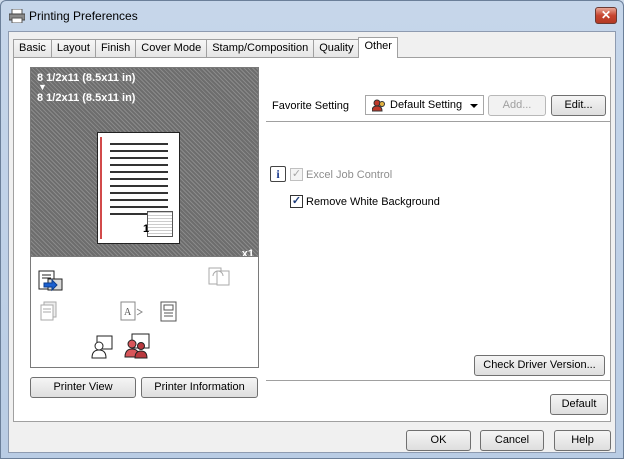 Image resolution: width=624 pixels, height=459 pixels. I want to click on excel-job-control-label: Excel Job Control, so click(349, 175).